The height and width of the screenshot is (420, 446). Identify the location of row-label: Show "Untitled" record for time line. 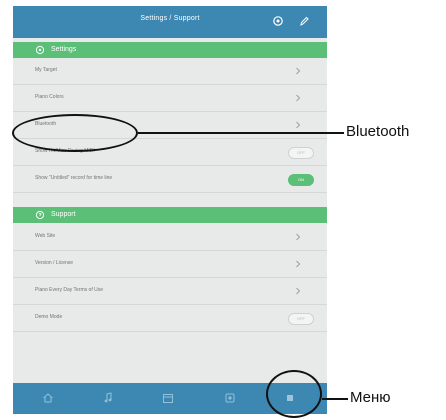
(74, 178).